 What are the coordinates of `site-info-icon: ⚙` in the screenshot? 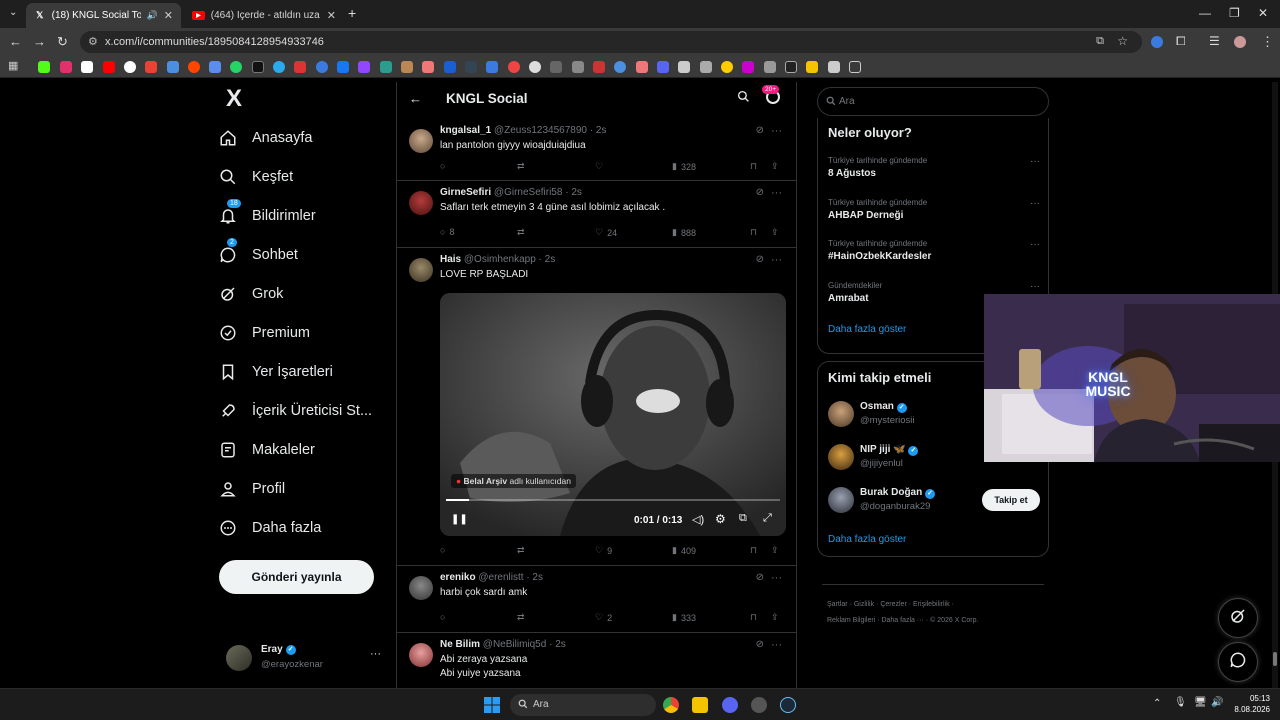 It's located at (93, 41).